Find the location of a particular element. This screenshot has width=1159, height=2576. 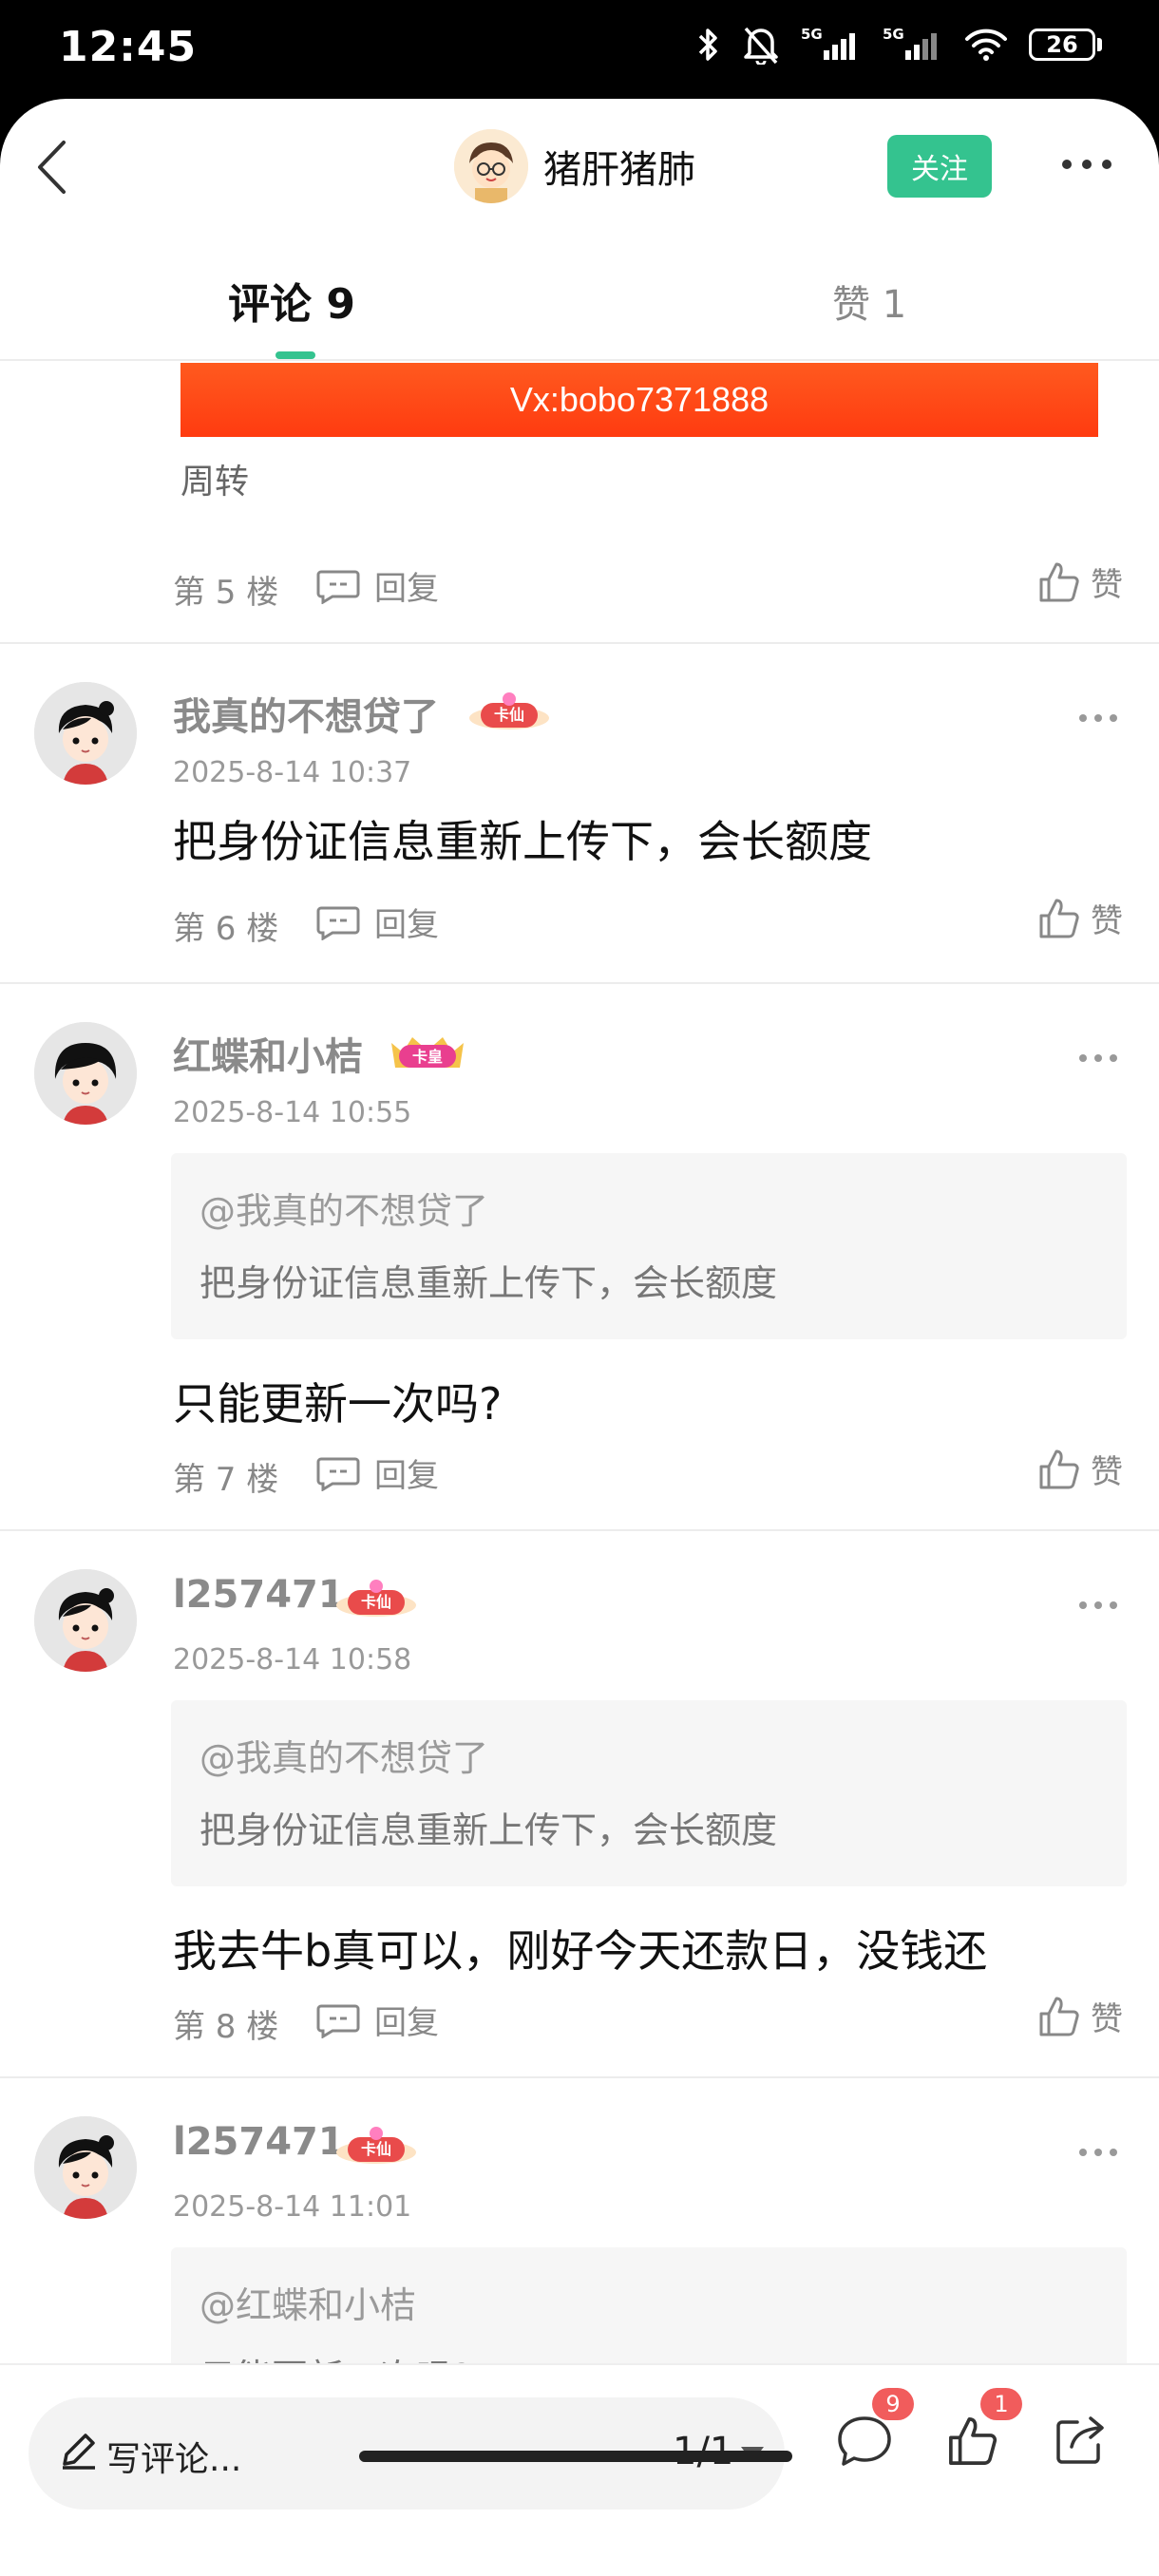

status-time: 12:45 is located at coordinates (128, 47).